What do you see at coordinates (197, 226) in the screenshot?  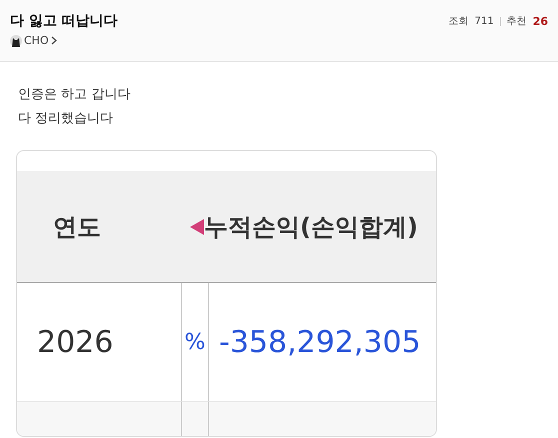 I see `triangle-icon` at bounding box center [197, 226].